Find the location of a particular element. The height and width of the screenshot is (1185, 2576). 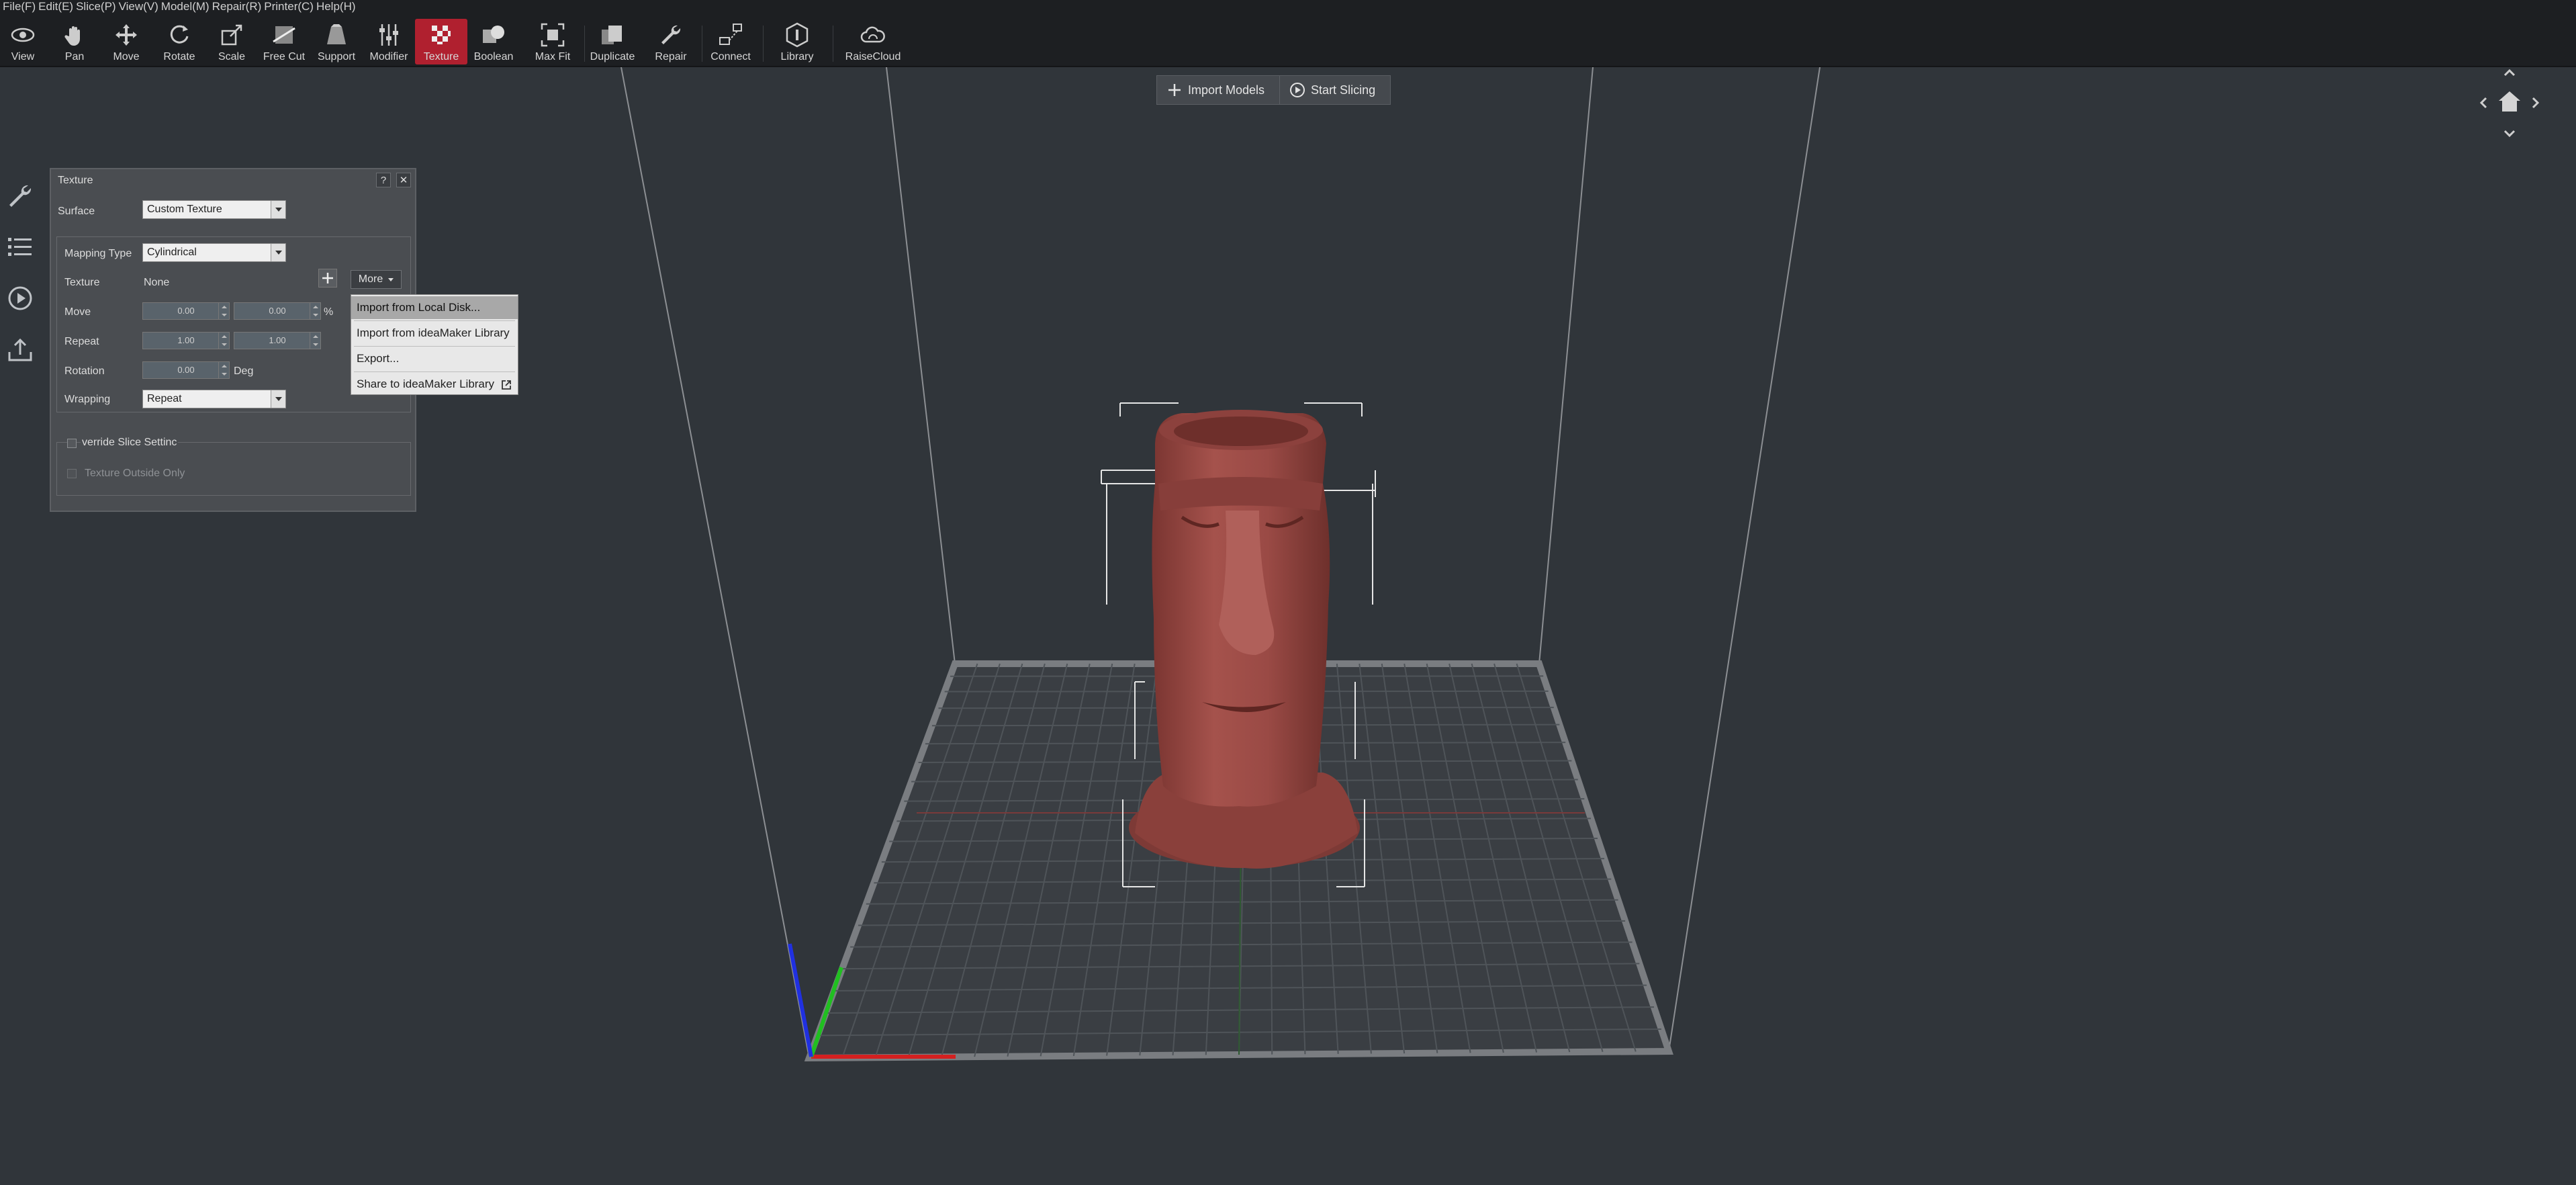

override-slice-label: verride Slice Settinc is located at coordinates (130, 443).